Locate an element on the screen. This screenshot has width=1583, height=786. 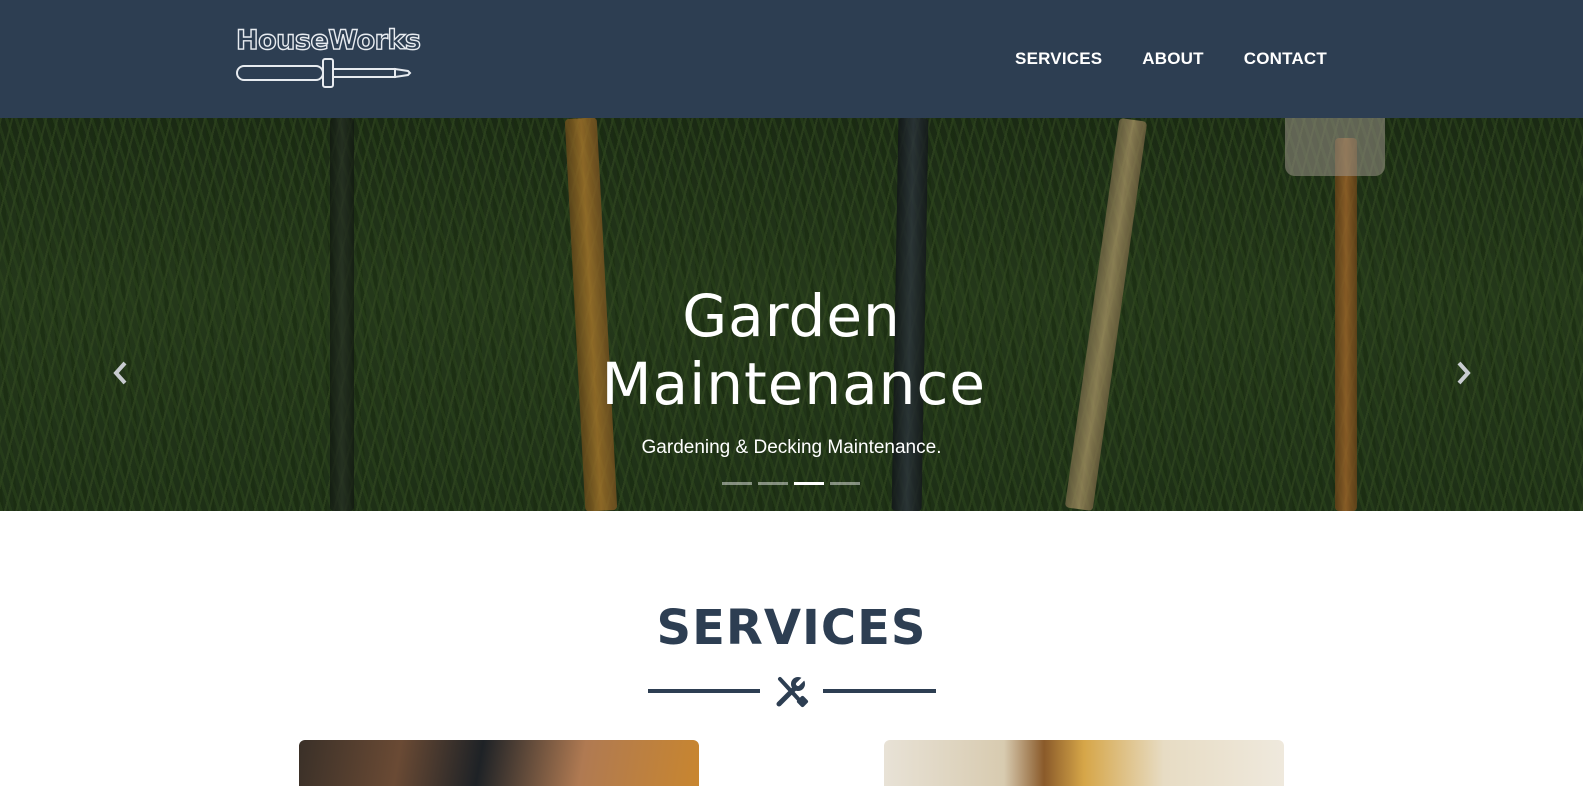
carousel-indicators is located at coordinates (791, 483).